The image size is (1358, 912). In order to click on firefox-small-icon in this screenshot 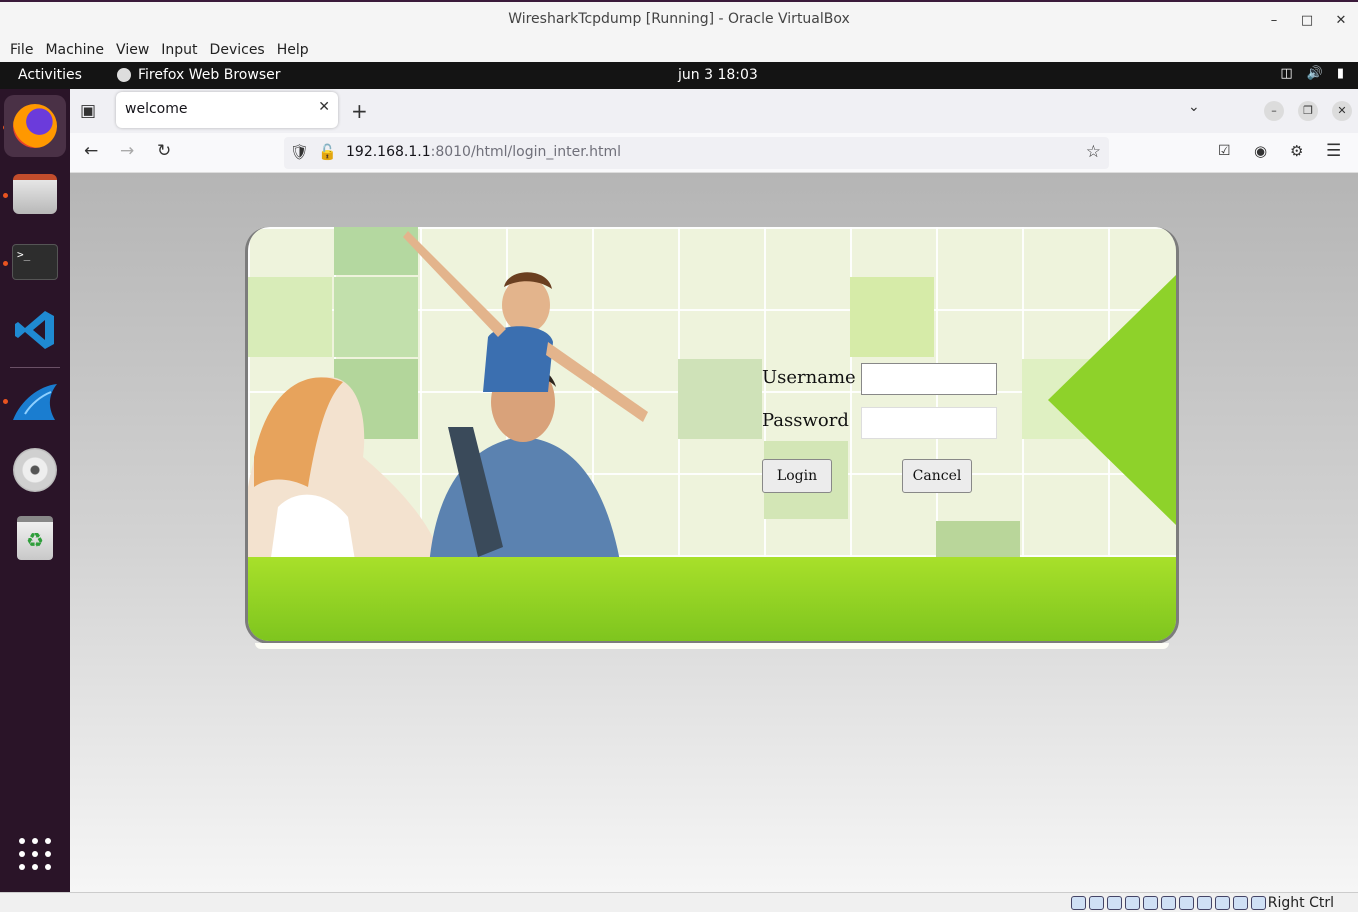, I will do `click(124, 75)`.